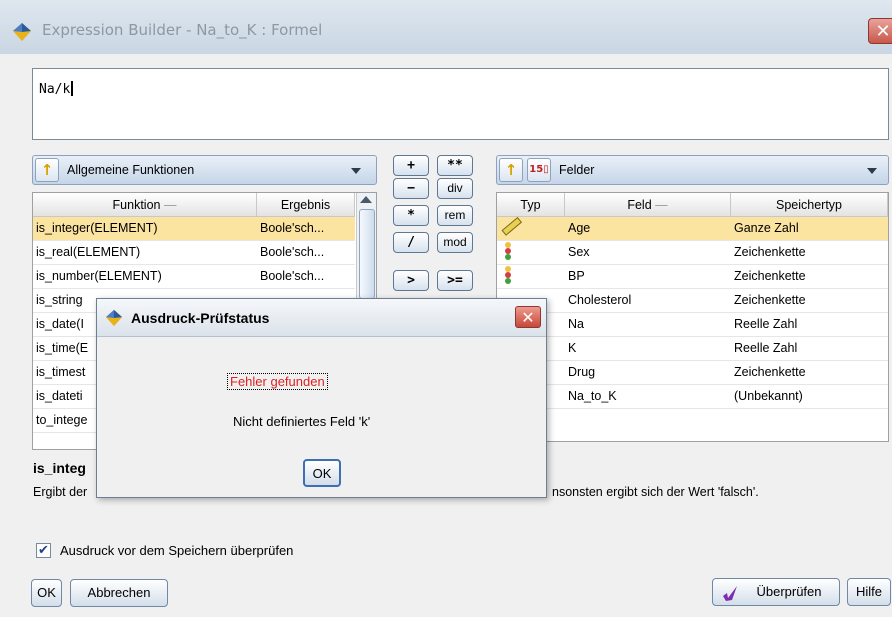  Describe the element at coordinates (539, 170) in the screenshot. I see `field-list-icon: 15▯` at that location.